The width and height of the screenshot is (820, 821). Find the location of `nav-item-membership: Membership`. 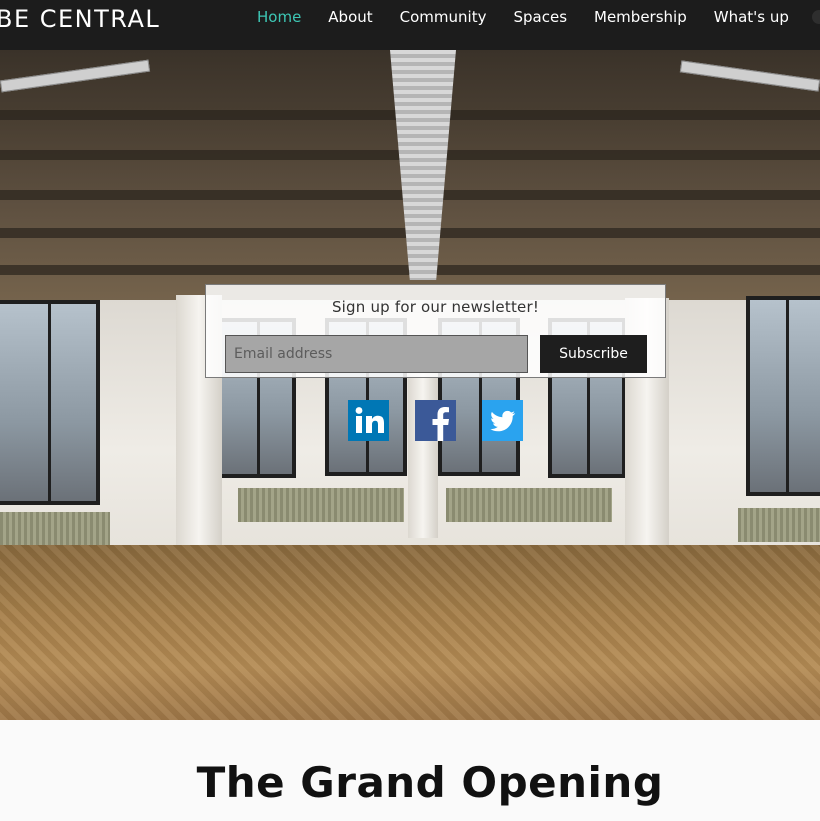

nav-item-membership: Membership is located at coordinates (640, 17).